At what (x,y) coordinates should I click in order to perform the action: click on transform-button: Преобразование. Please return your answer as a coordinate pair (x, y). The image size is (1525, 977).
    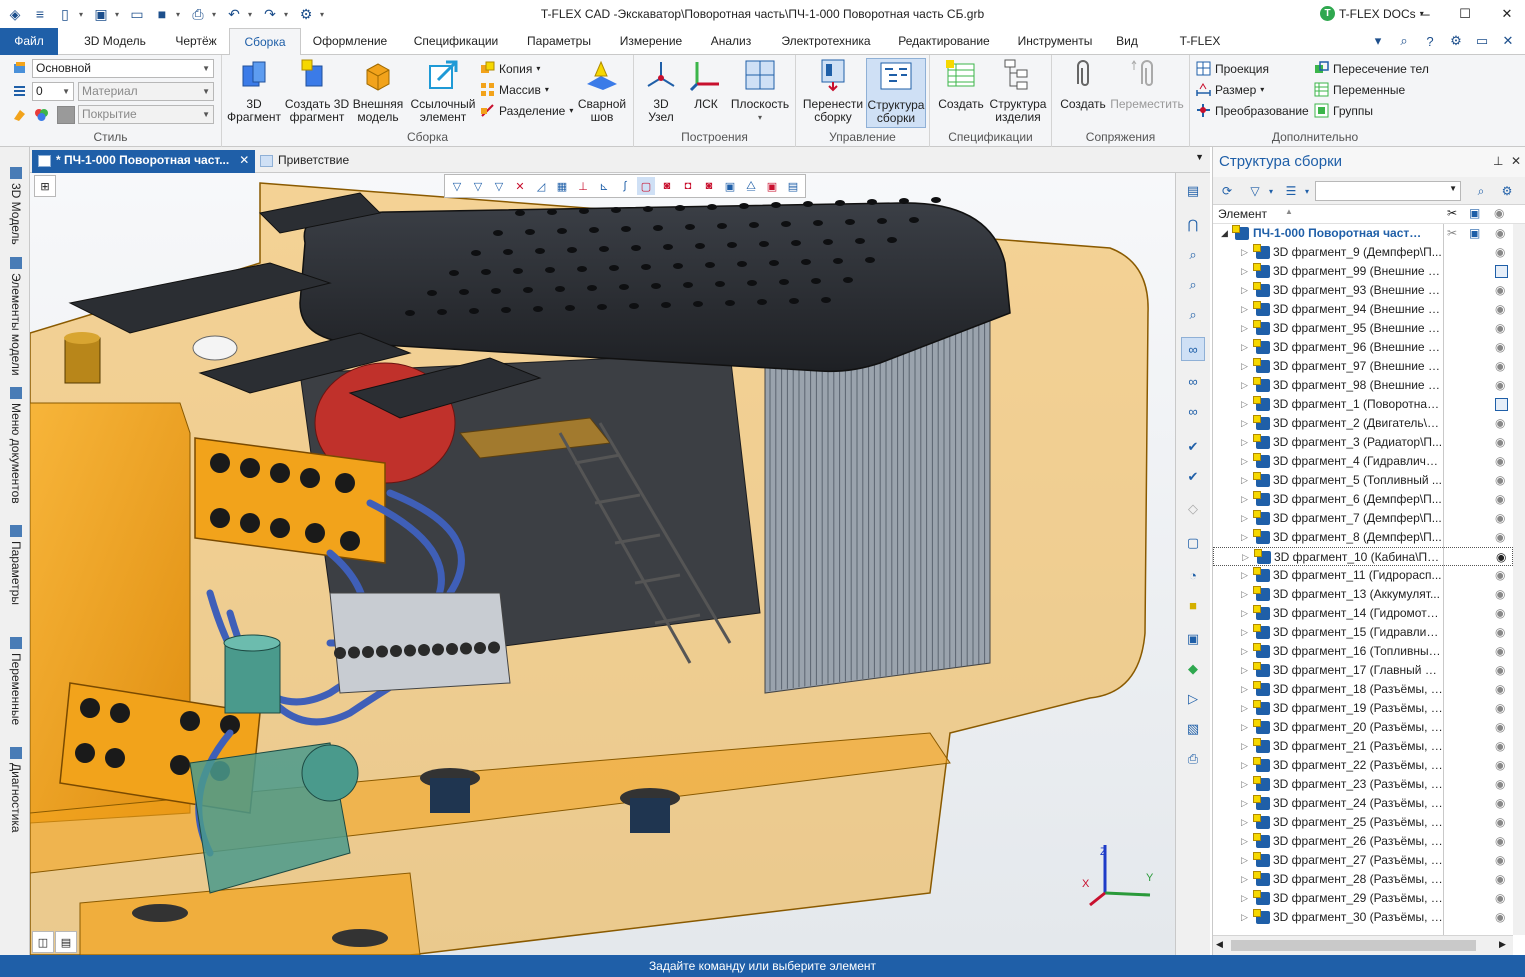
    Looking at the image, I should click on (1252, 110).